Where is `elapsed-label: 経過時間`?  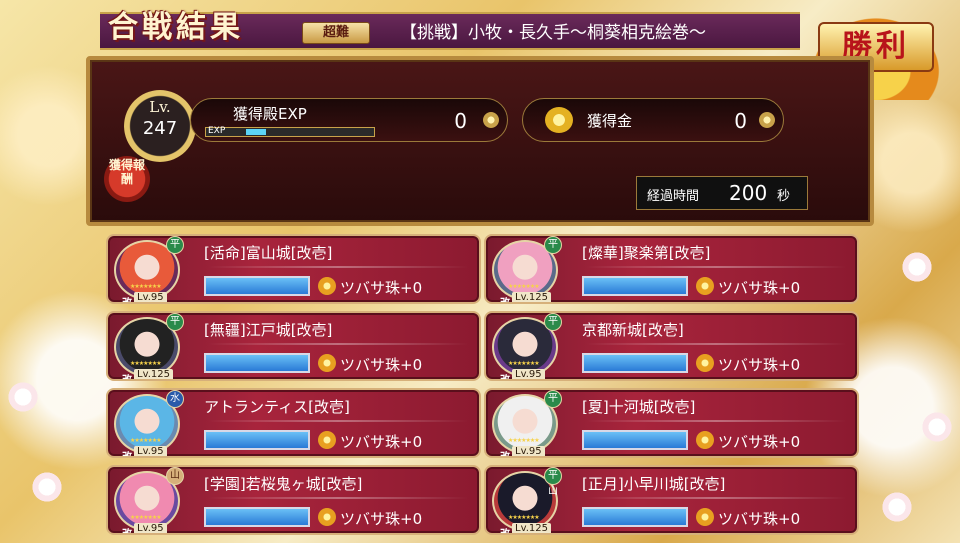 elapsed-label: 経過時間 is located at coordinates (673, 196).